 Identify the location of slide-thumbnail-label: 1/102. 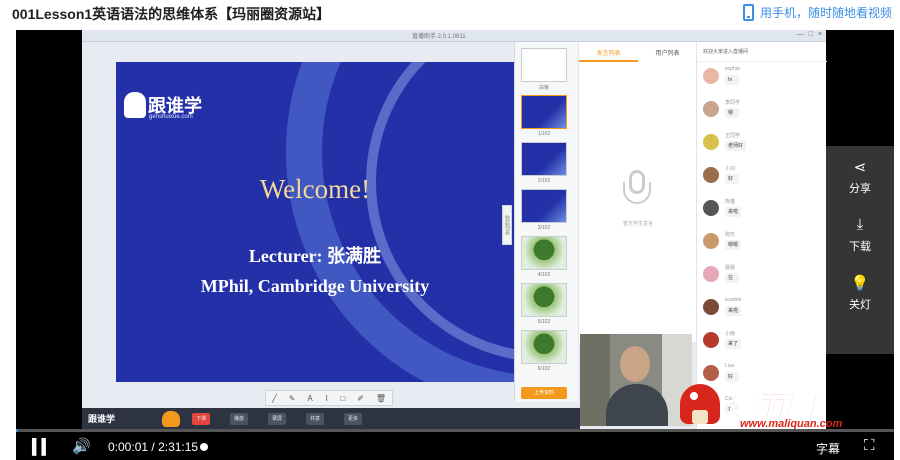
(544, 134).